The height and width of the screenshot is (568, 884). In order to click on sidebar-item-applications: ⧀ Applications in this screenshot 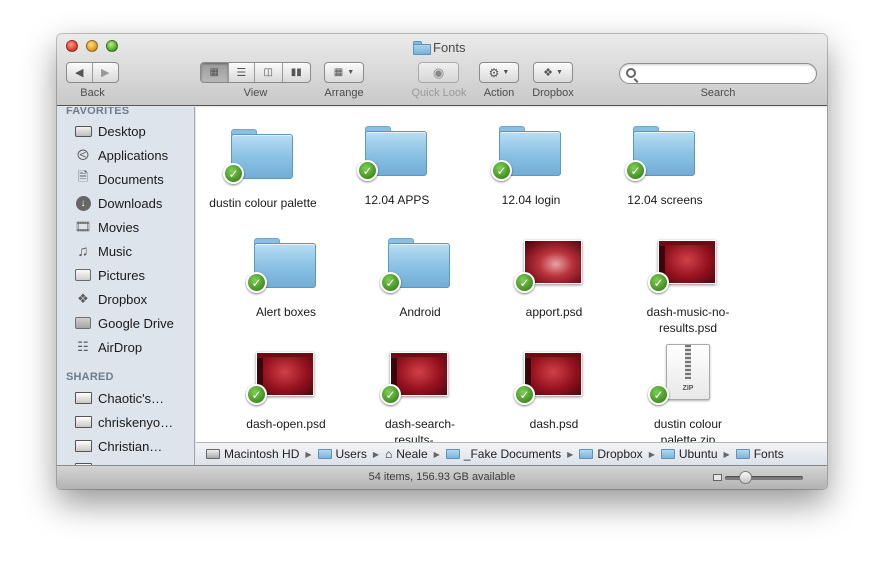, I will do `click(121, 155)`.